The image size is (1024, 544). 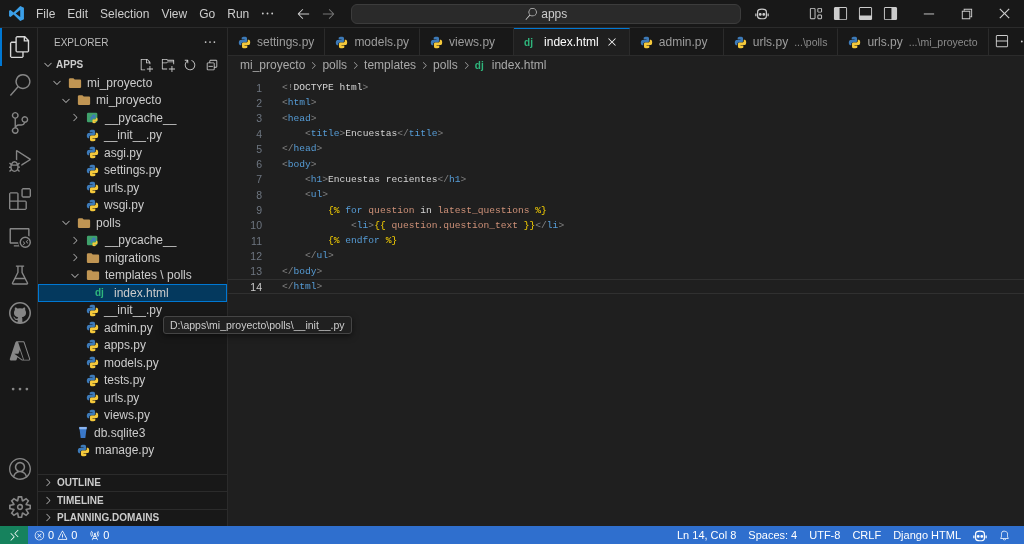 What do you see at coordinates (312, 88) in the screenshot?
I see `code-line: 1 <!DOCTYPE html>` at bounding box center [312, 88].